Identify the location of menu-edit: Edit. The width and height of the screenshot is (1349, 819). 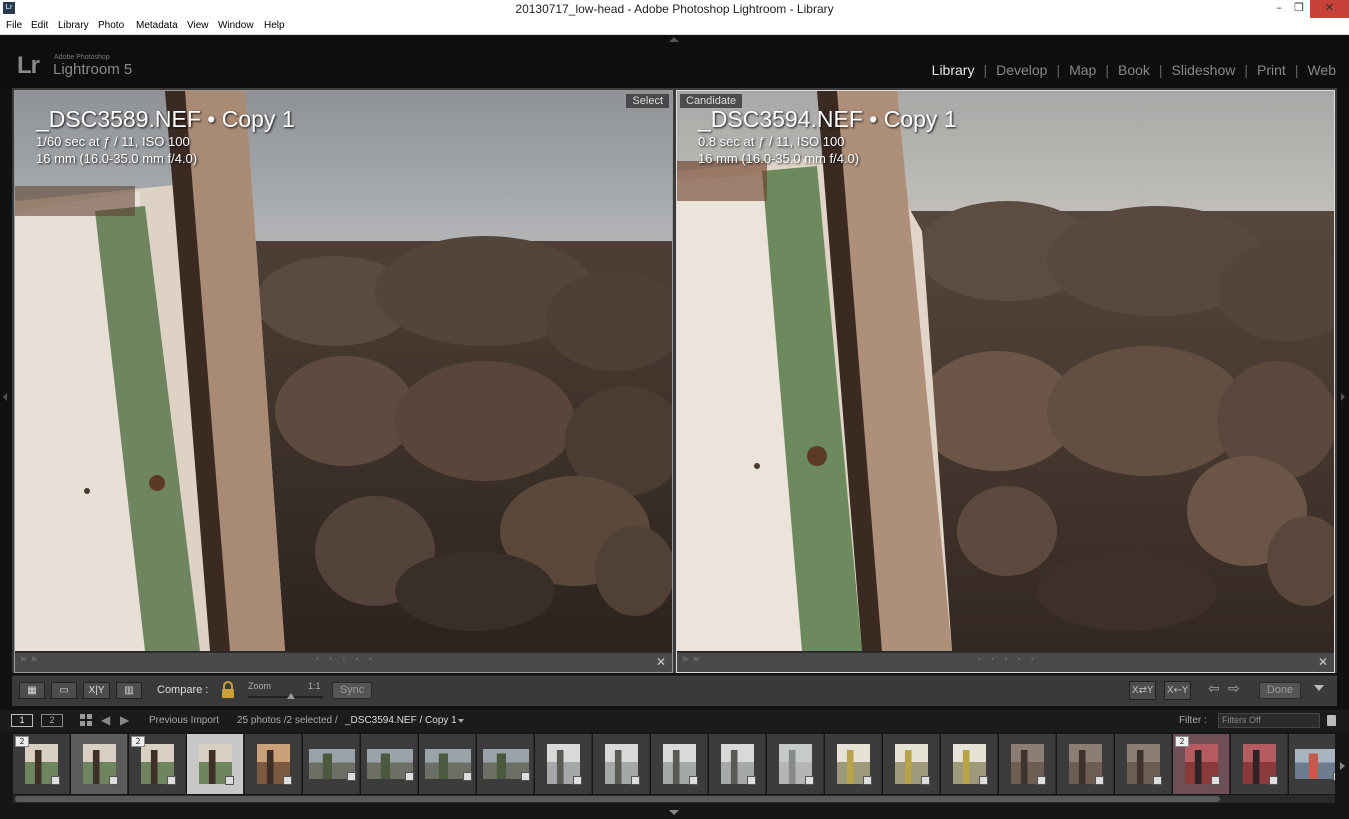
(39, 25).